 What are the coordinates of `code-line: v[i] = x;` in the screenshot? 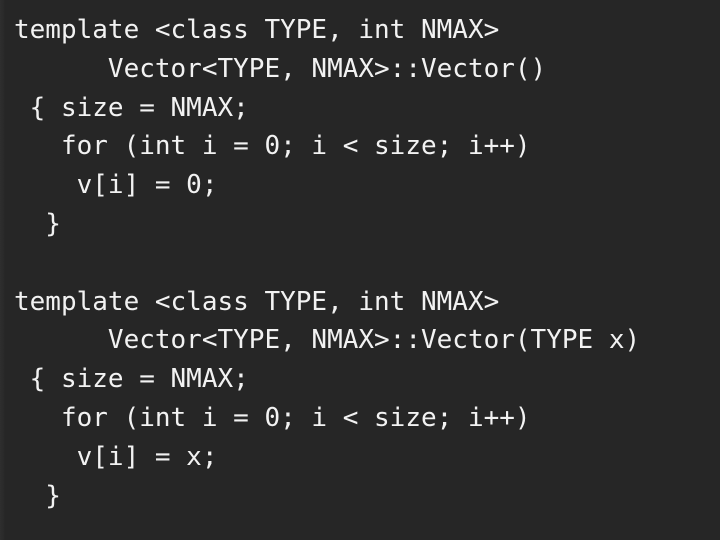 It's located at (116, 456).